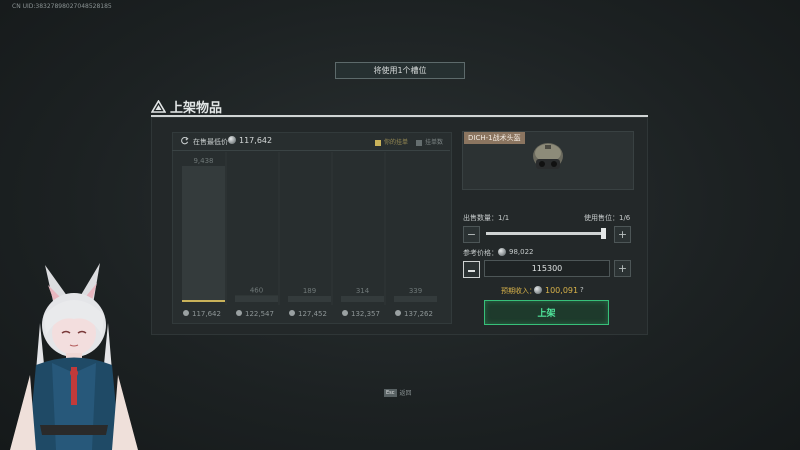  What do you see at coordinates (158, 106) in the screenshot?
I see `triangle-logo-icon` at bounding box center [158, 106].